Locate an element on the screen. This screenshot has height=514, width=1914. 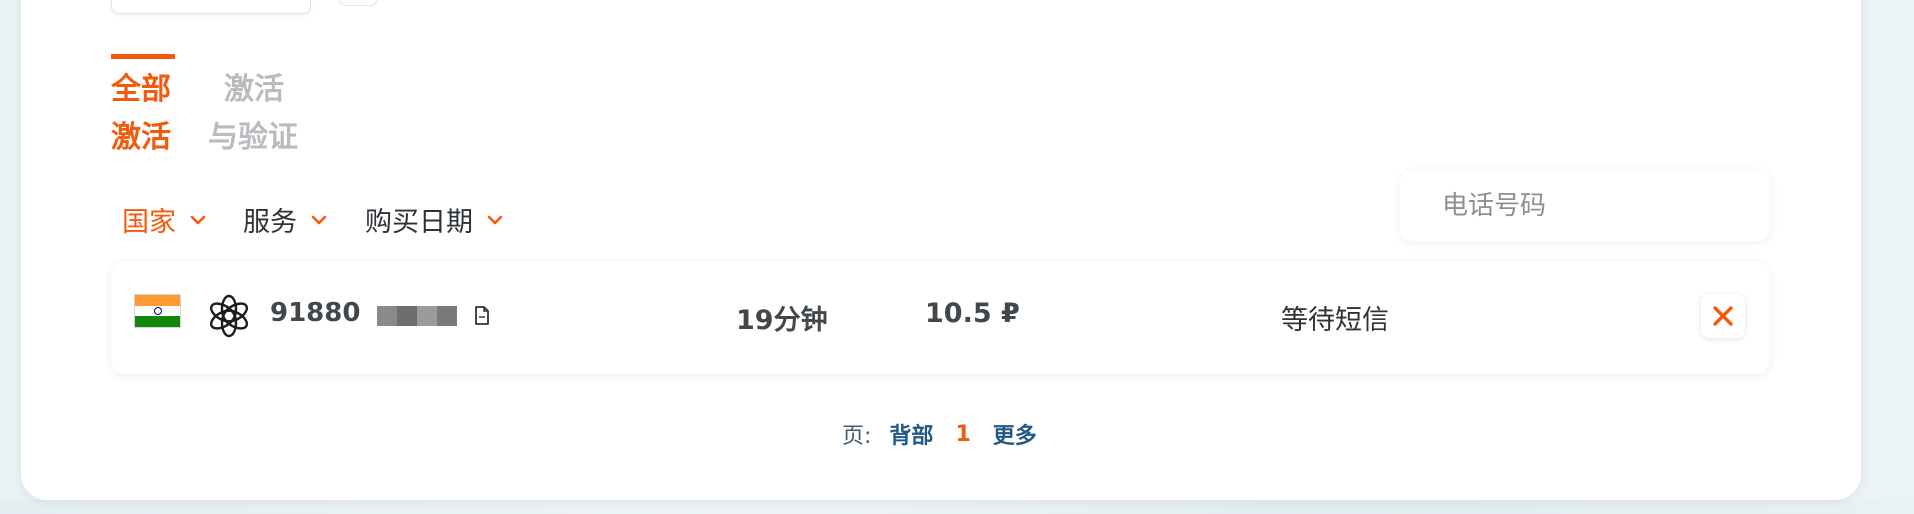
pagination-current-page: 1 is located at coordinates (963, 434).